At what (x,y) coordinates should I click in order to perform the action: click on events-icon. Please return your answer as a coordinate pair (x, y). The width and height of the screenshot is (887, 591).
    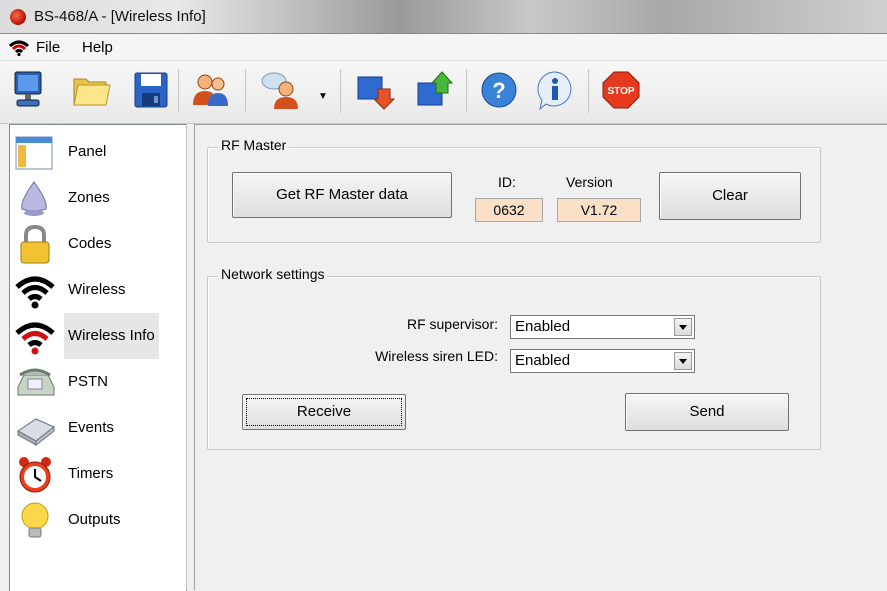
    Looking at the image, I should click on (36, 432).